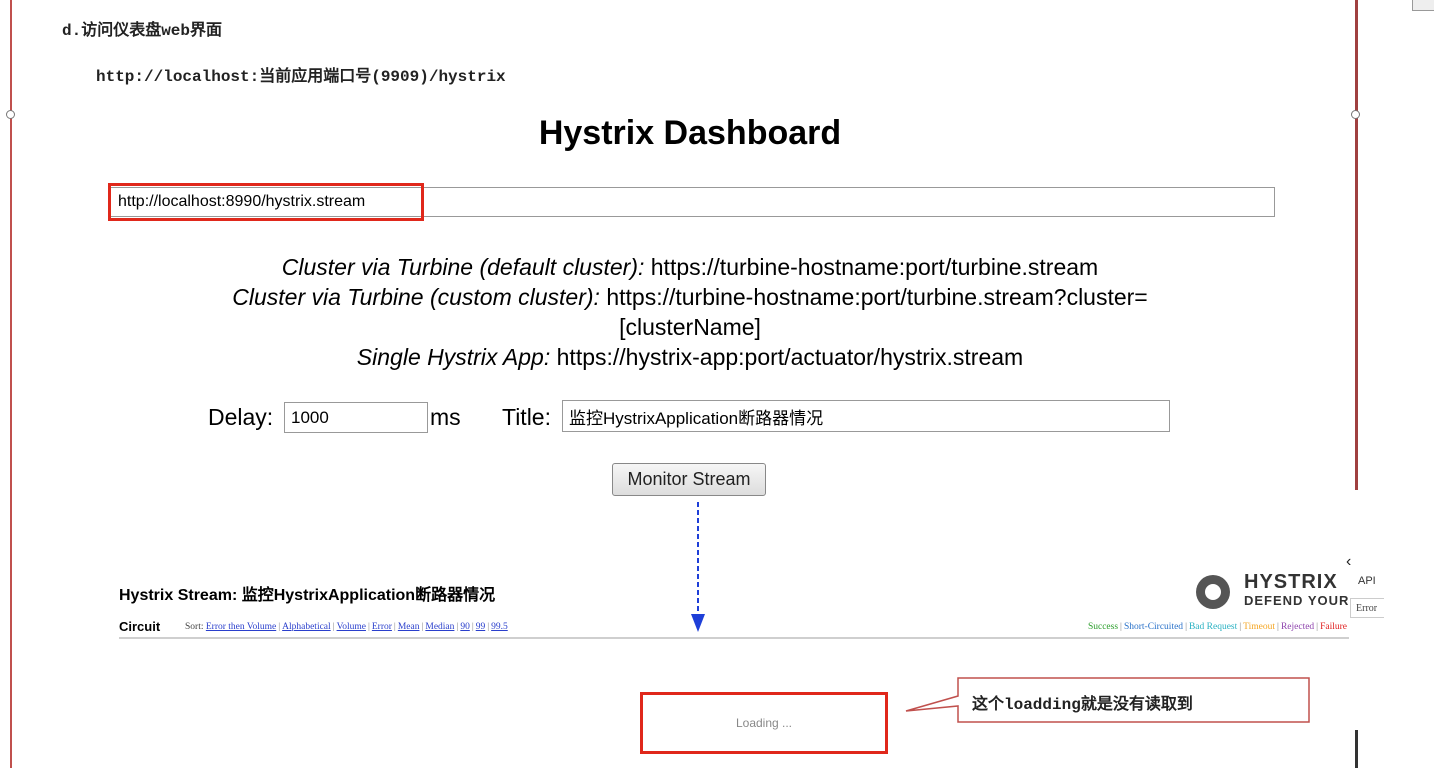 This screenshot has width=1434, height=768. What do you see at coordinates (382, 627) in the screenshot?
I see `sort-error: Error` at bounding box center [382, 627].